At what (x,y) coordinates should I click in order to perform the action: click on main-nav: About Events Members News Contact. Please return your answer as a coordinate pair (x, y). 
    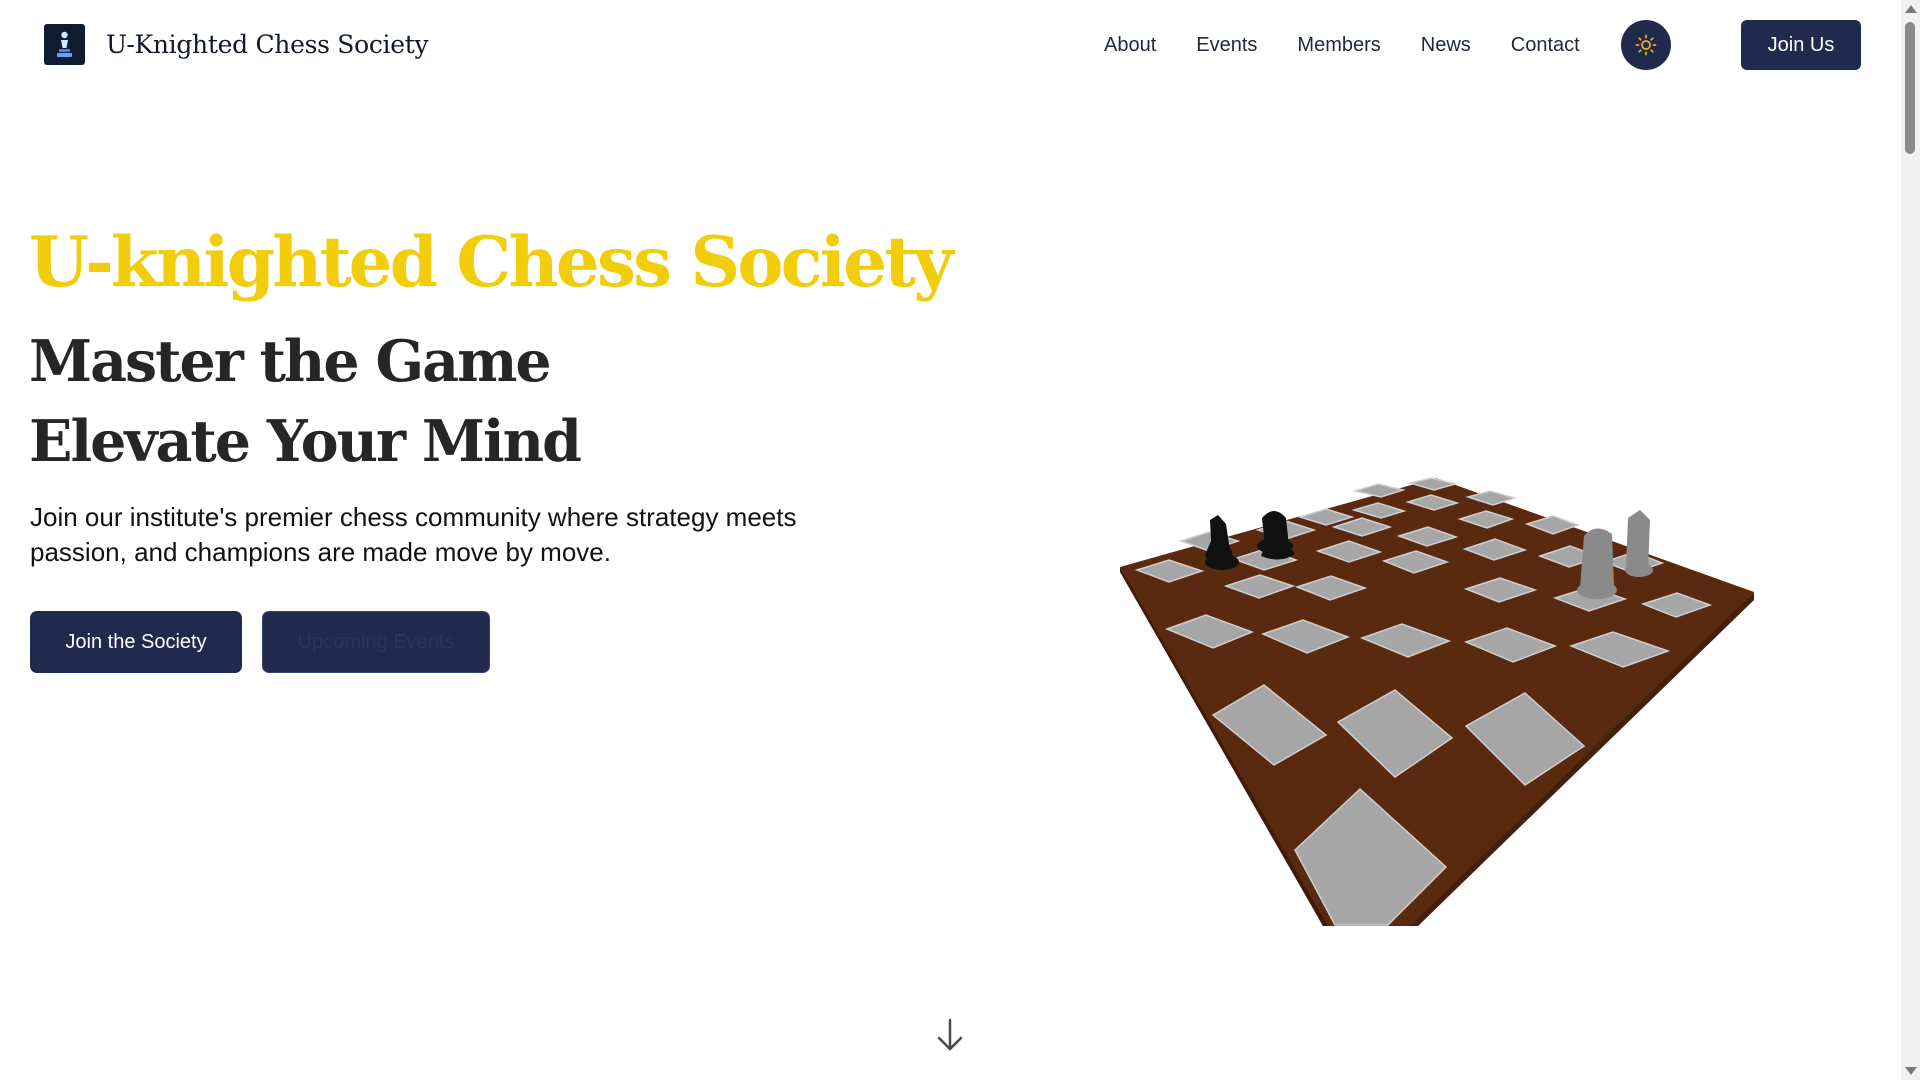
    Looking at the image, I should click on (1387, 45).